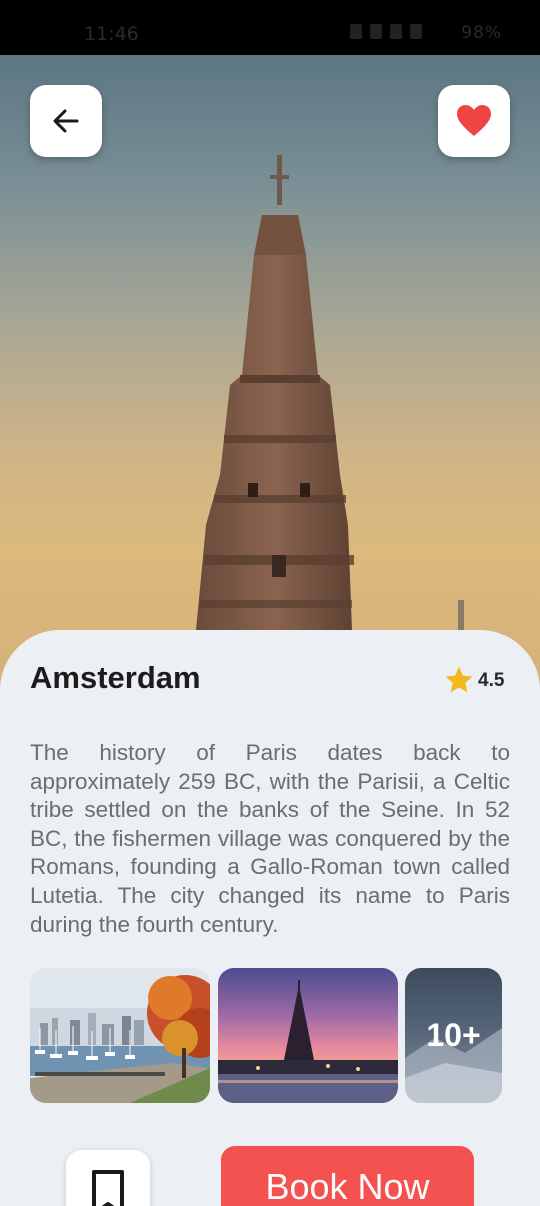 The height and width of the screenshot is (1206, 540). I want to click on mute-icon, so click(356, 31).